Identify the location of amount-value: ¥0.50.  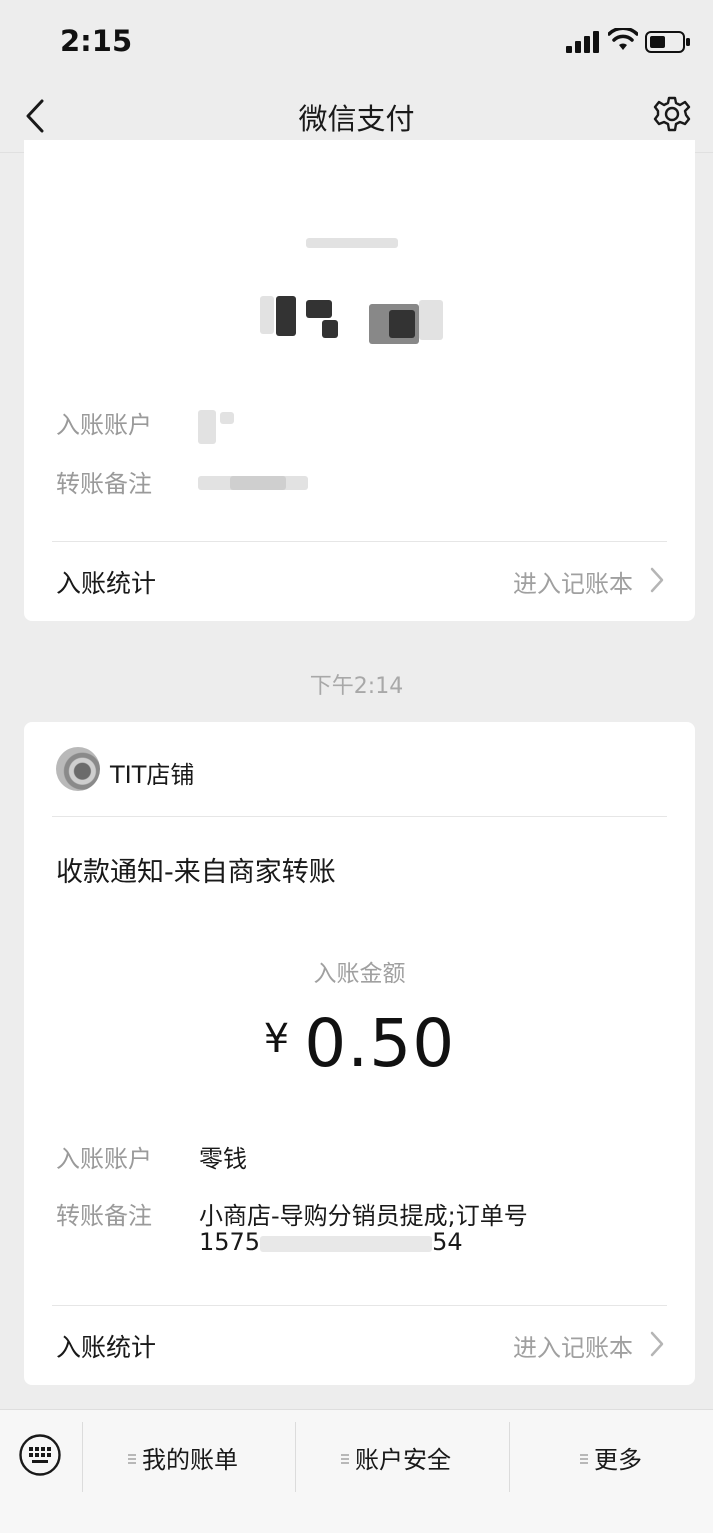
(359, 1043).